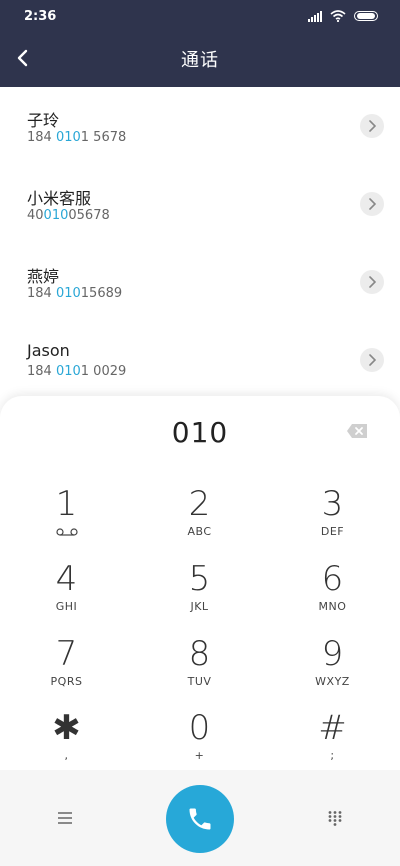  I want to click on key-letters: ;, so click(332, 755).